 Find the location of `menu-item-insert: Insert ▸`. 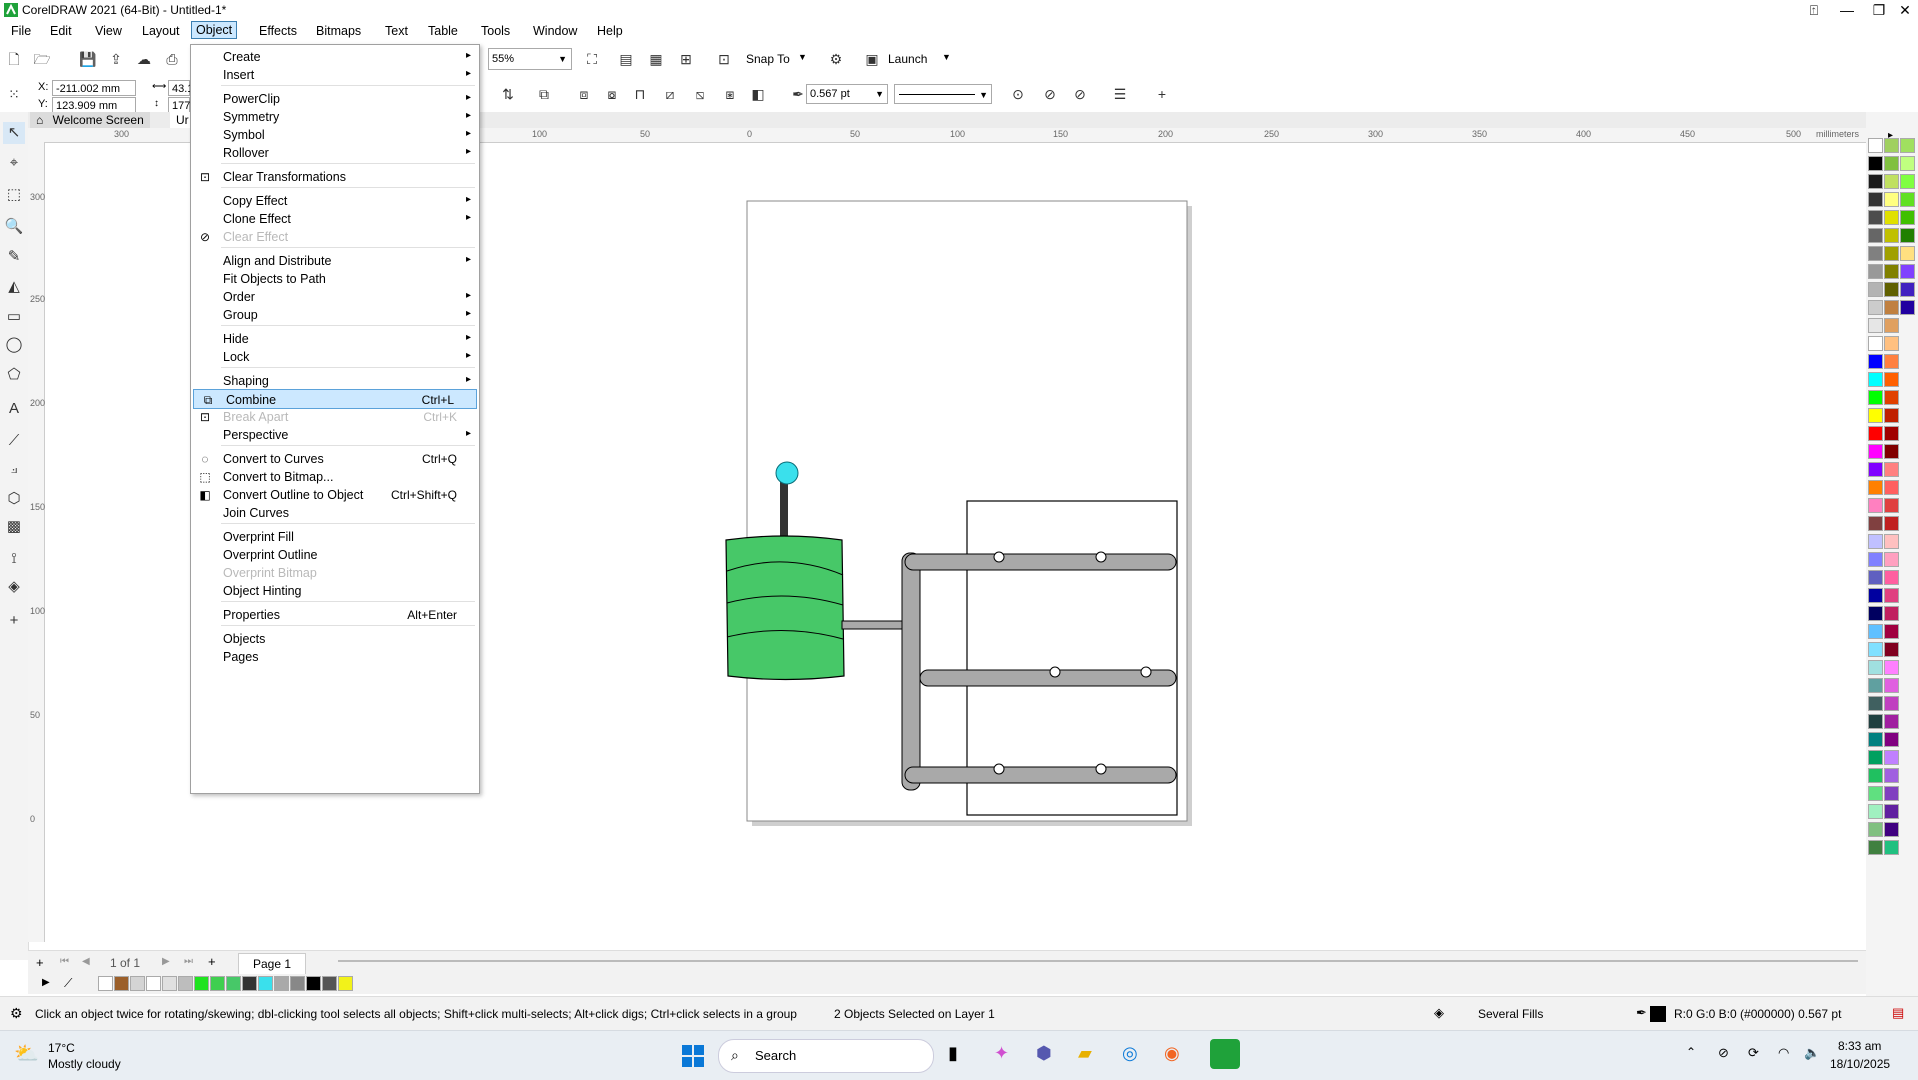

menu-item-insert: Insert ▸ is located at coordinates (335, 75).